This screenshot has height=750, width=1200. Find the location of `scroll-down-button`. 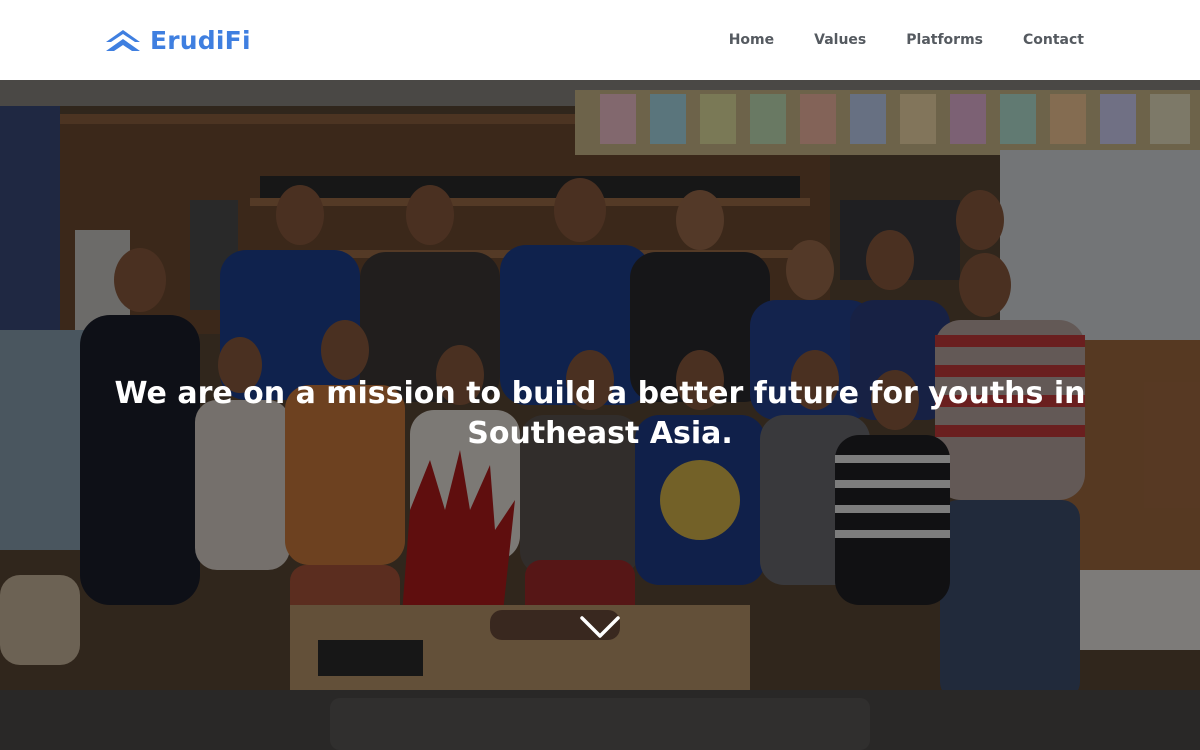

scroll-down-button is located at coordinates (600, 628).